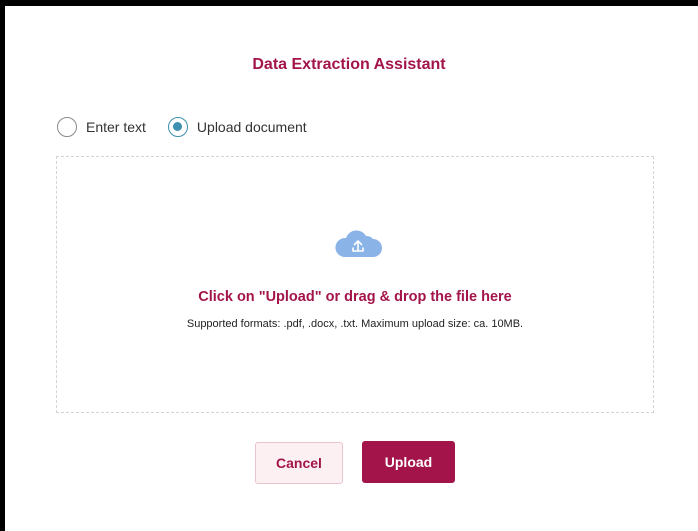 This screenshot has height=531, width=698. Describe the element at coordinates (251, 127) in the screenshot. I see `radio-label-upload-document: Upload document` at that location.